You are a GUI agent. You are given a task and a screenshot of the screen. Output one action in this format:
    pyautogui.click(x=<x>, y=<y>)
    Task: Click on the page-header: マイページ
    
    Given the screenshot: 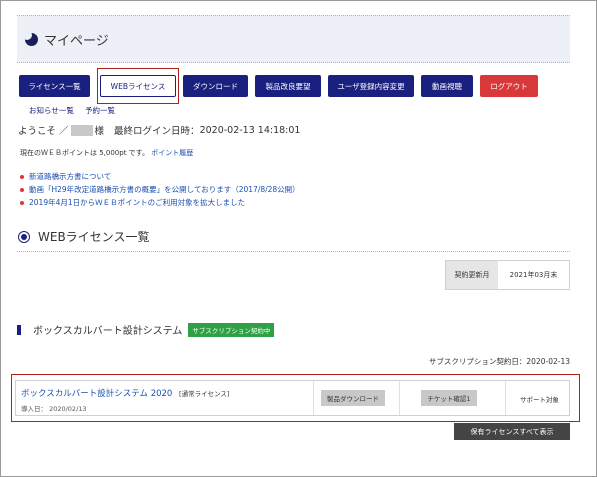 What is the action you would take?
    pyautogui.click(x=293, y=39)
    